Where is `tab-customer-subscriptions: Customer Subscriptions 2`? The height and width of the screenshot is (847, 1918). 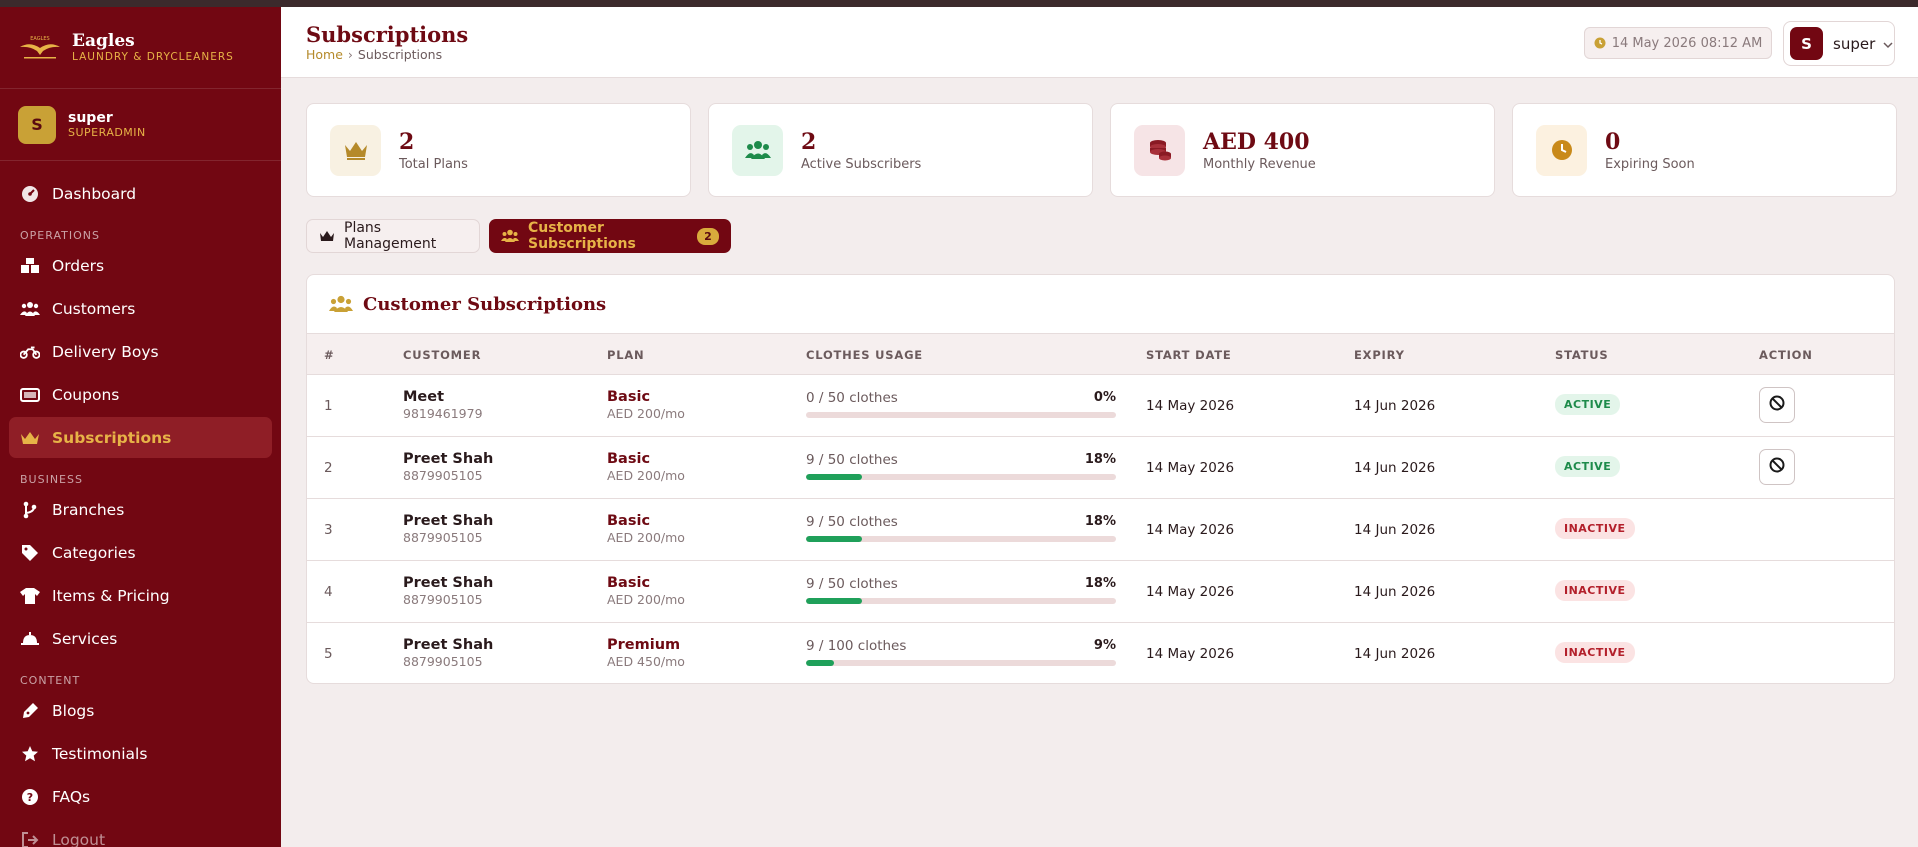 tab-customer-subscriptions: Customer Subscriptions 2 is located at coordinates (610, 236).